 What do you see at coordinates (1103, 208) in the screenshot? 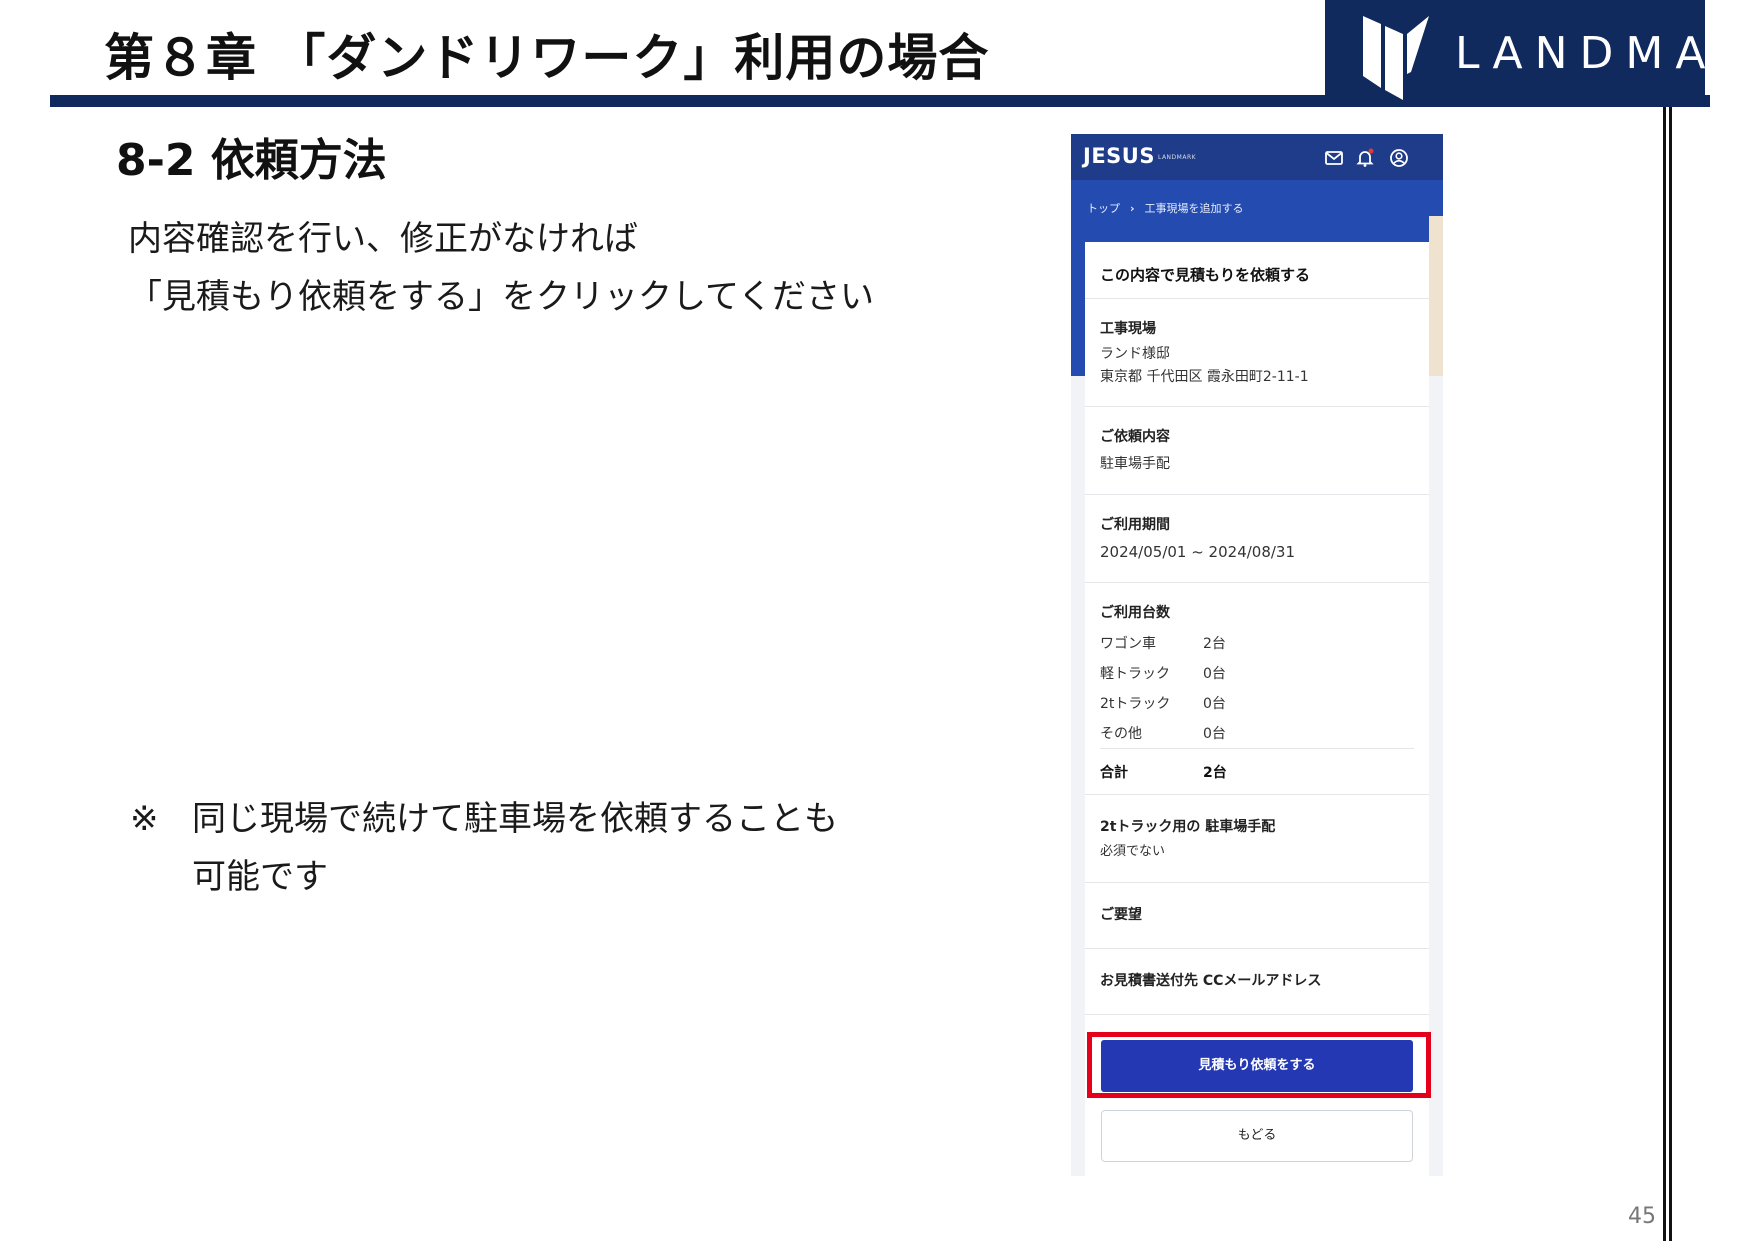
I see `breadcrumb-item-top: トップ` at bounding box center [1103, 208].